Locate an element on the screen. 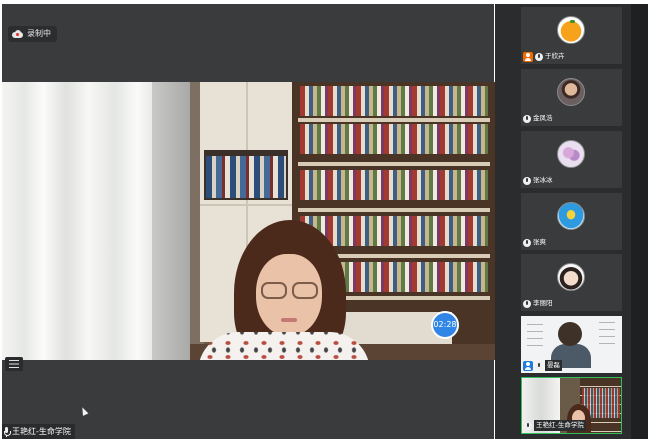 Image resolution: width=648 pixels, height=442 pixels. cohost-badge-icon is located at coordinates (528, 365).